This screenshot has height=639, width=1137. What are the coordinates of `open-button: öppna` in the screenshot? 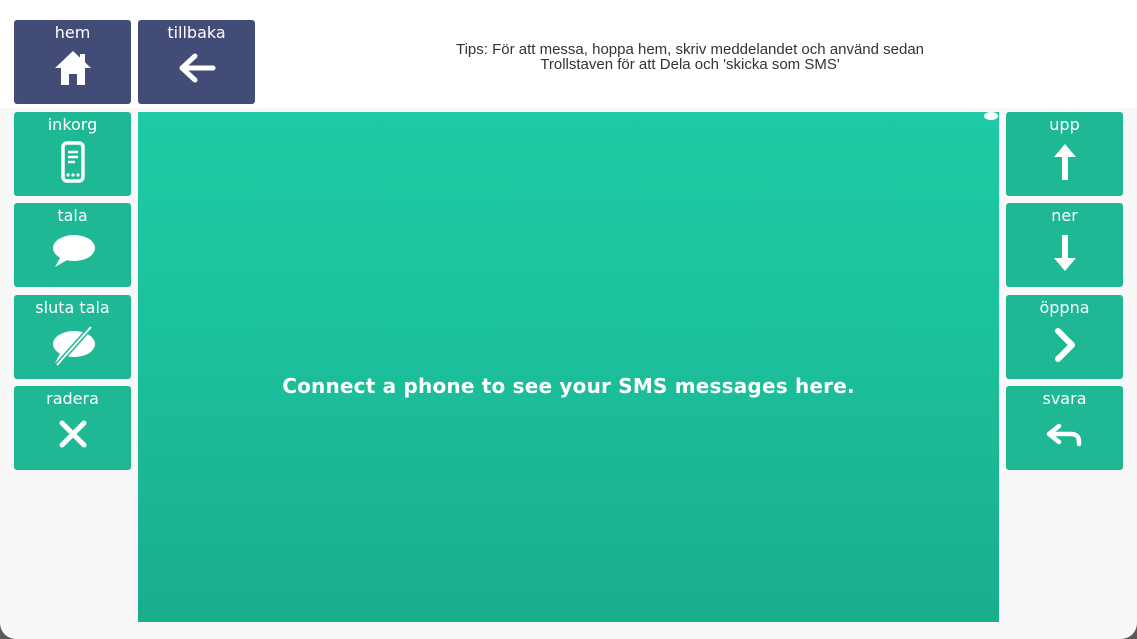 It's located at (1064, 337).